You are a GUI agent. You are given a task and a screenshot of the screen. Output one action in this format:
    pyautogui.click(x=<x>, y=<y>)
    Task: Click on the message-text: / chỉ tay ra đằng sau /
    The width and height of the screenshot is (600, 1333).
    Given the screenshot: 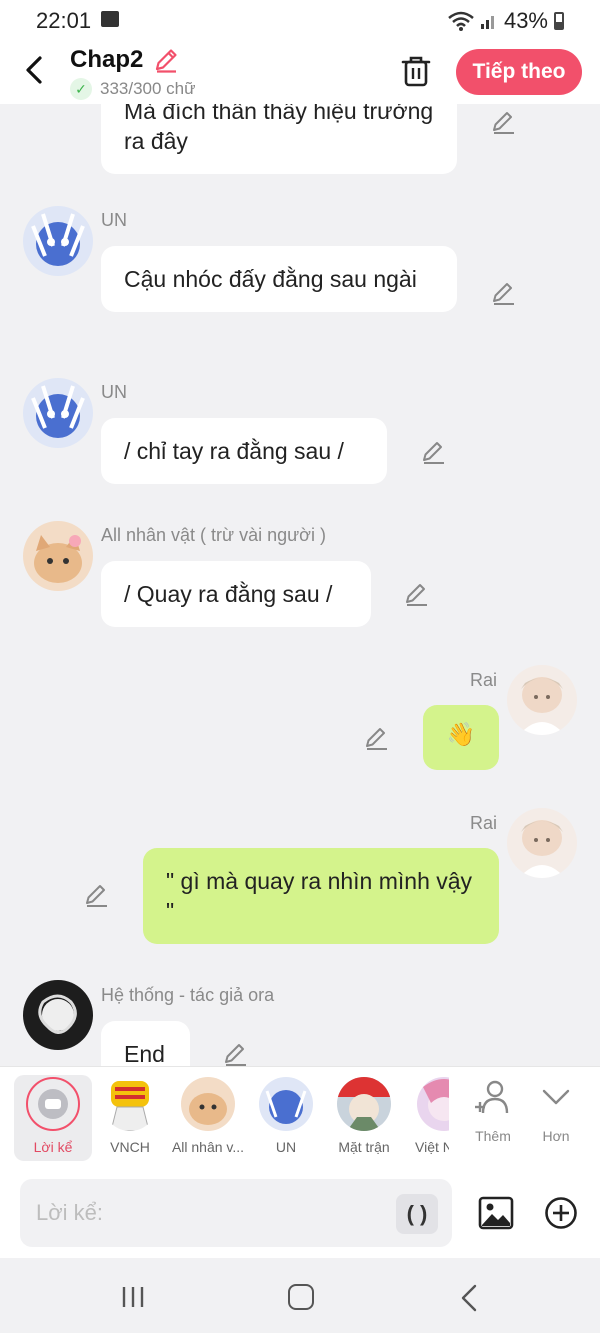 What is the action you would take?
    pyautogui.click(x=234, y=451)
    